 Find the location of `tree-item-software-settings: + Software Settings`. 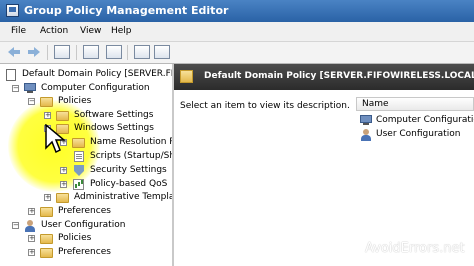

tree-item-software-settings: + Software Settings is located at coordinates (108, 115).